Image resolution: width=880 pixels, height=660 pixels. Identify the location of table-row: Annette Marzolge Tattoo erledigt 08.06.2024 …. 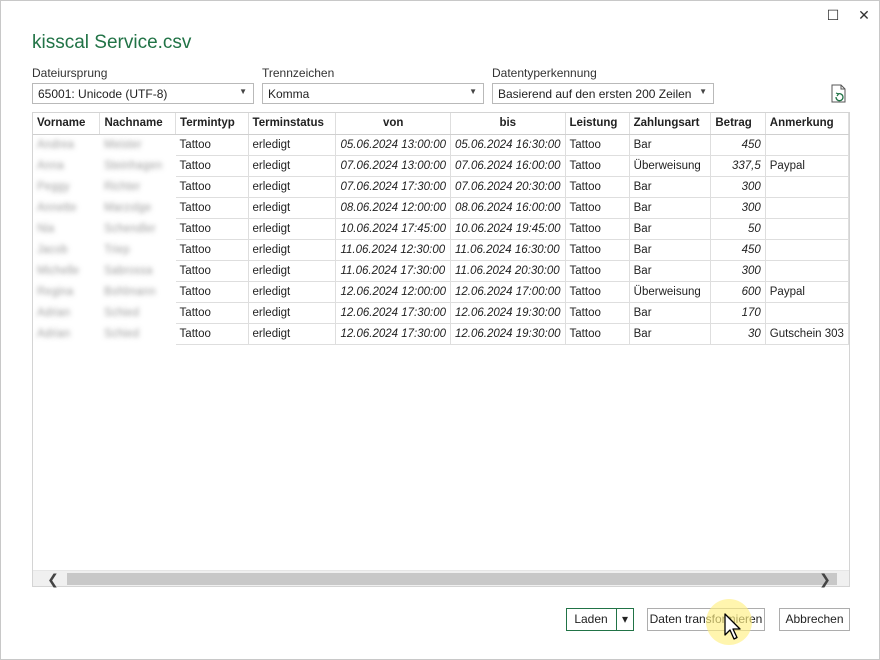
(441, 208).